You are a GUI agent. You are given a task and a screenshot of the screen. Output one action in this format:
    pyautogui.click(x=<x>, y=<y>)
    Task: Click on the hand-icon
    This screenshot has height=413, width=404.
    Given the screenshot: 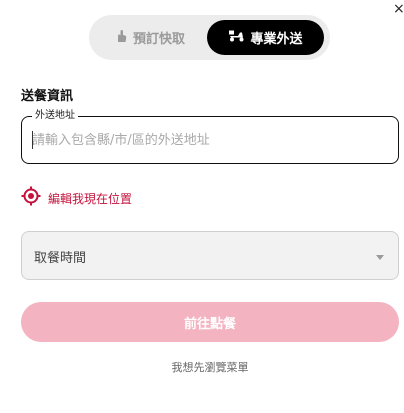 What is the action you would take?
    pyautogui.click(x=121, y=38)
    